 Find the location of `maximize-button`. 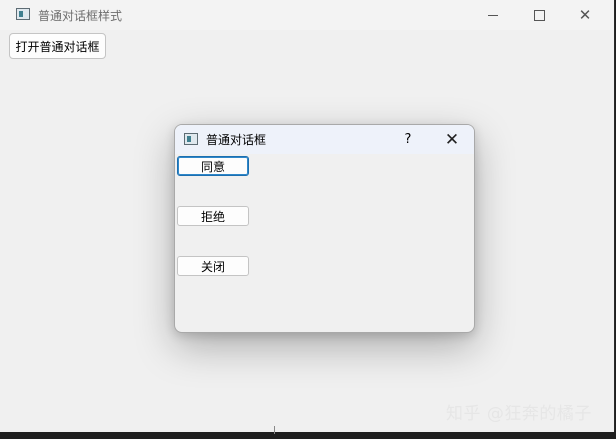

maximize-button is located at coordinates (539, 15).